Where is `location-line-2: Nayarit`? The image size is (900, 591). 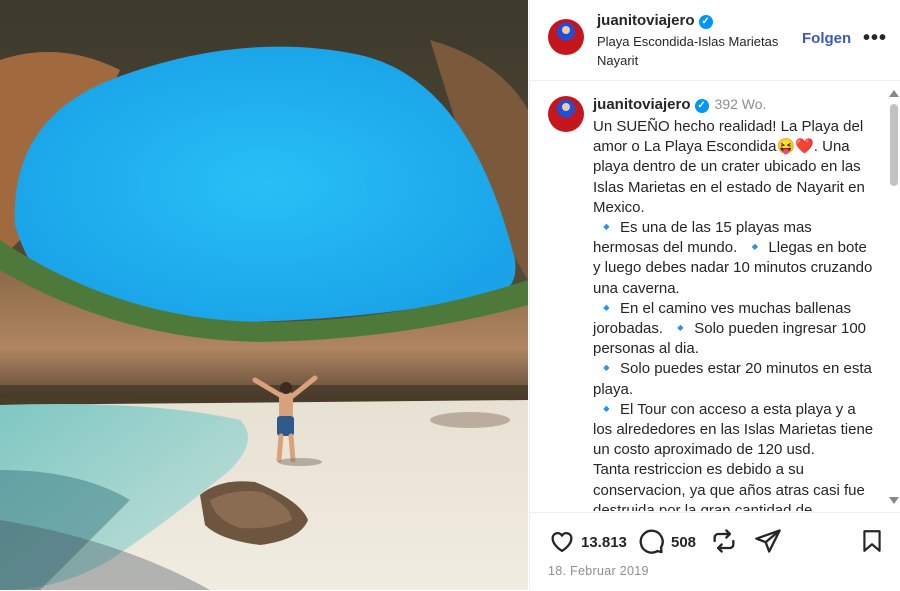
location-line-2: Nayarit is located at coordinates (702, 60).